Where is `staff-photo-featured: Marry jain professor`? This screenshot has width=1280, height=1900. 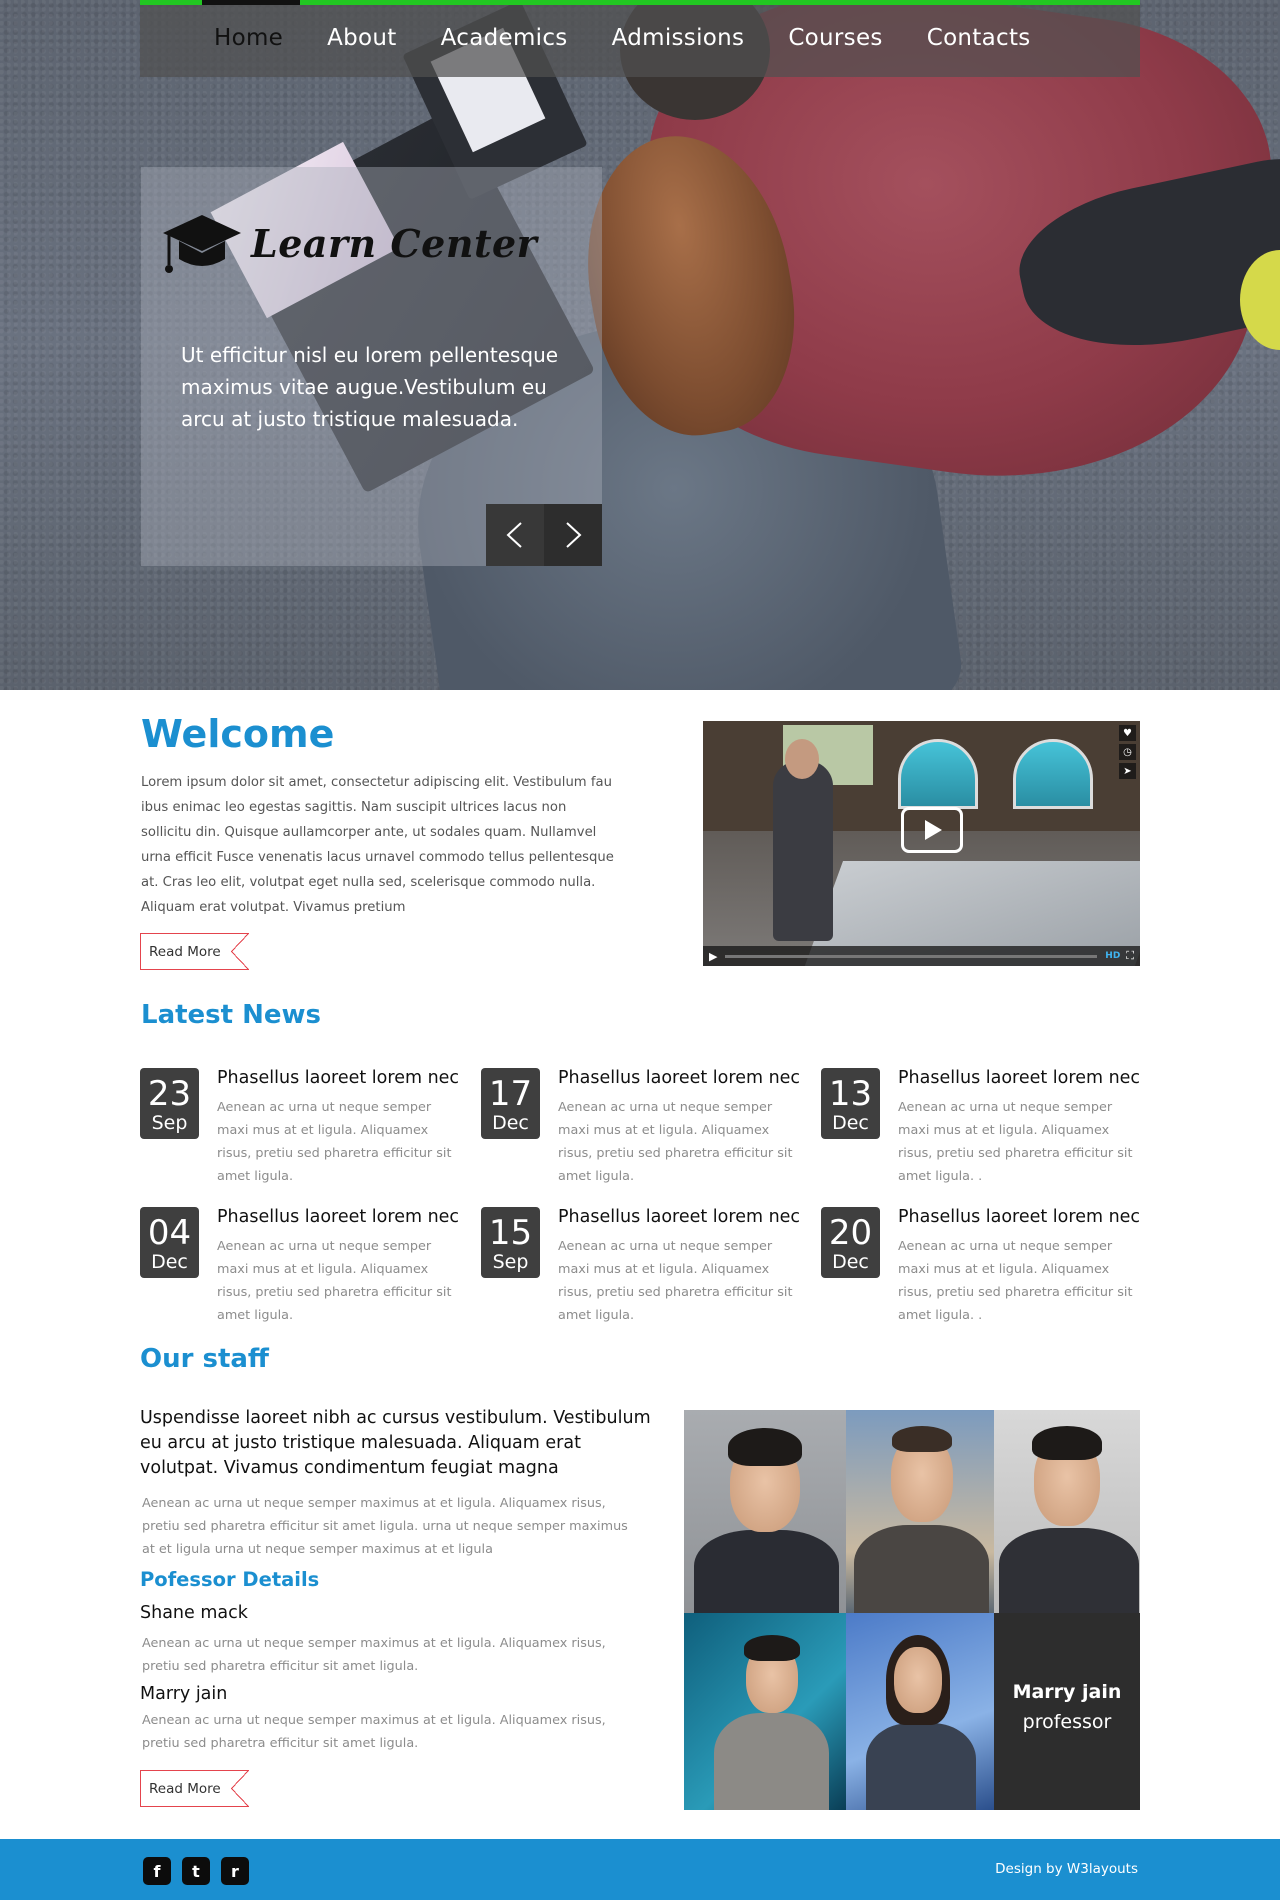 staff-photo-featured: Marry jain professor is located at coordinates (1067, 1711).